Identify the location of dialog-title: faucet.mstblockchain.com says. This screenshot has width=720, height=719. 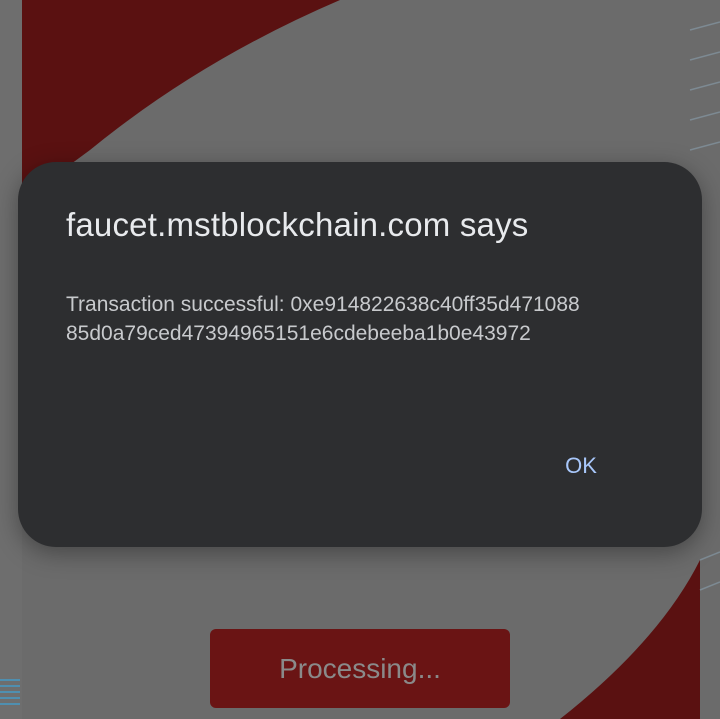
(297, 224).